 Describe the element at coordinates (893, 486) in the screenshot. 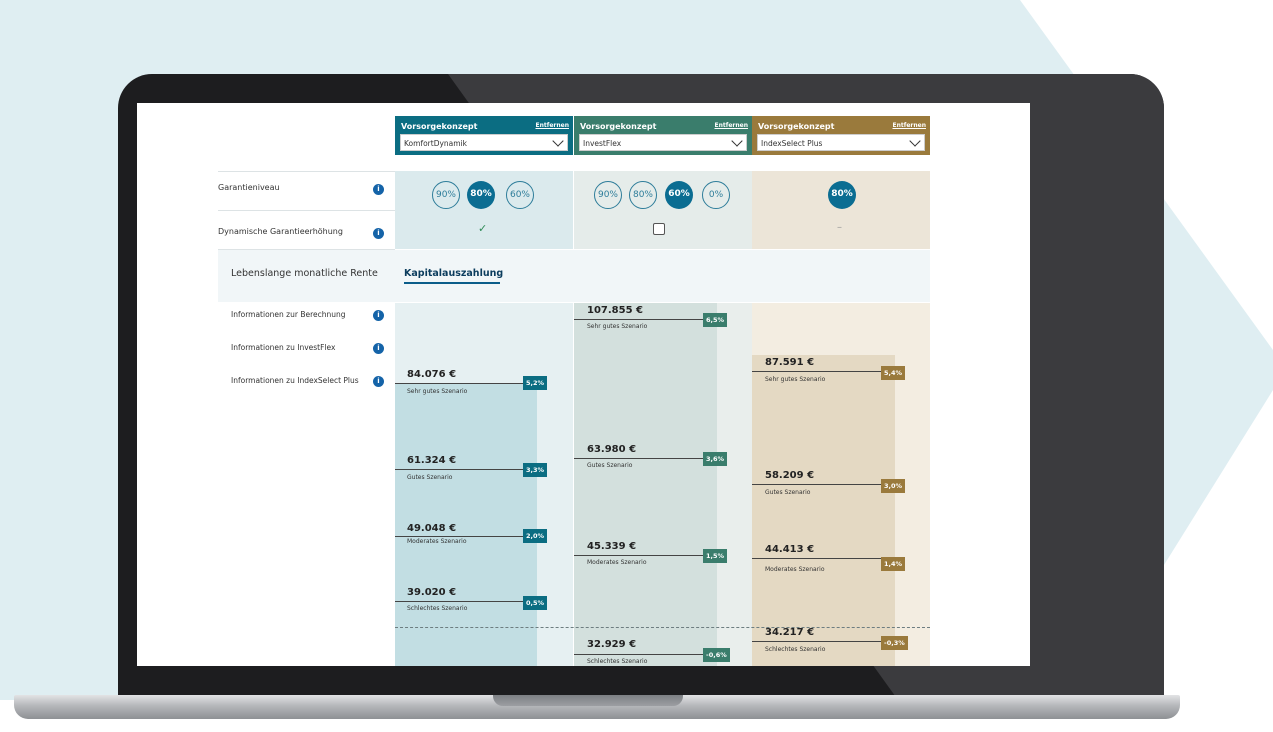

I see `scenario-rate: 3,0%` at that location.